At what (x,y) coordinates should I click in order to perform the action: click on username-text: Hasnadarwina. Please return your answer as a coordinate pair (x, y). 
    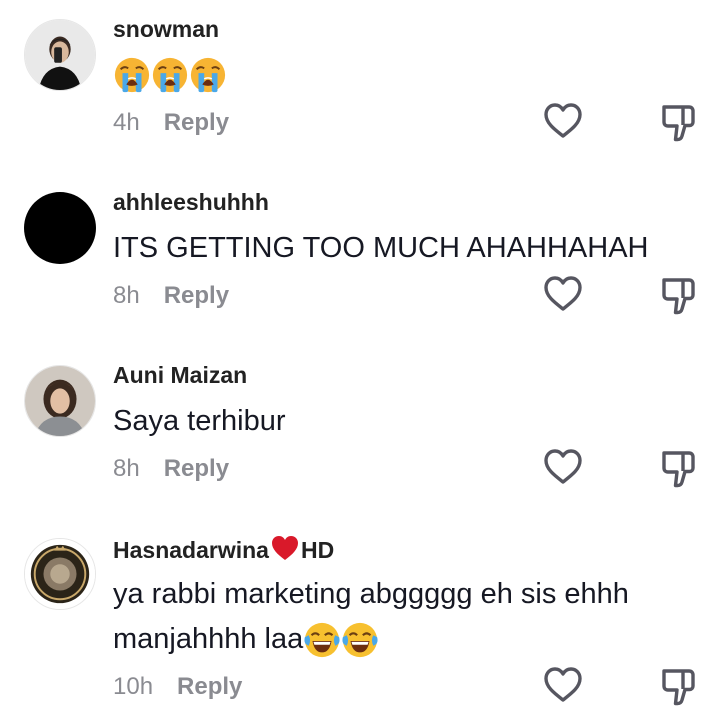
    Looking at the image, I should click on (191, 550).